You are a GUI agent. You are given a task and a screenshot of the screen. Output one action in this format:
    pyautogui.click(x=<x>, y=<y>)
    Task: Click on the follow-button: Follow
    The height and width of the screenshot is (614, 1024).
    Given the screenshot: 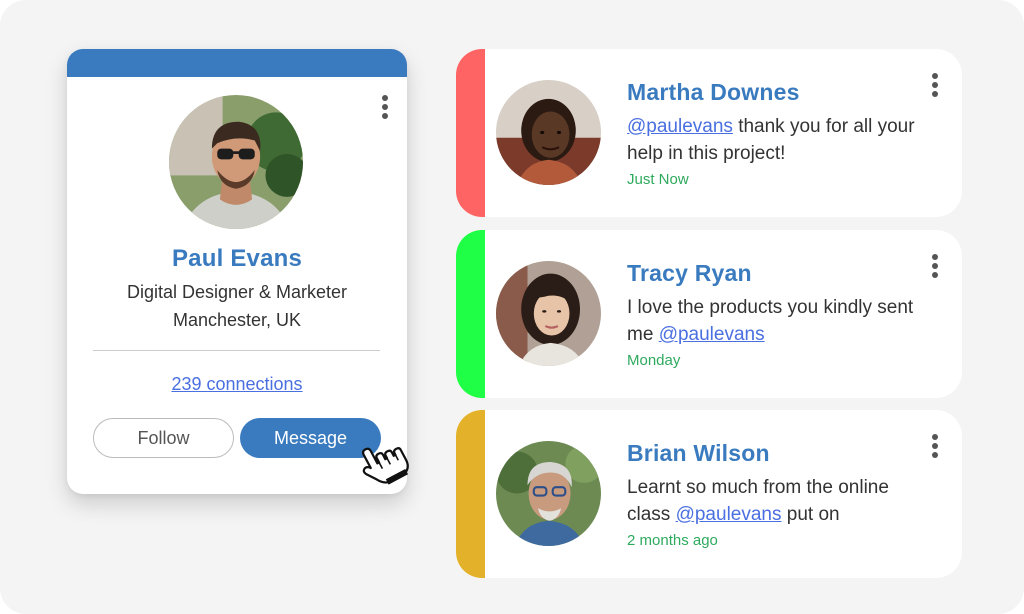 What is the action you would take?
    pyautogui.click(x=163, y=438)
    